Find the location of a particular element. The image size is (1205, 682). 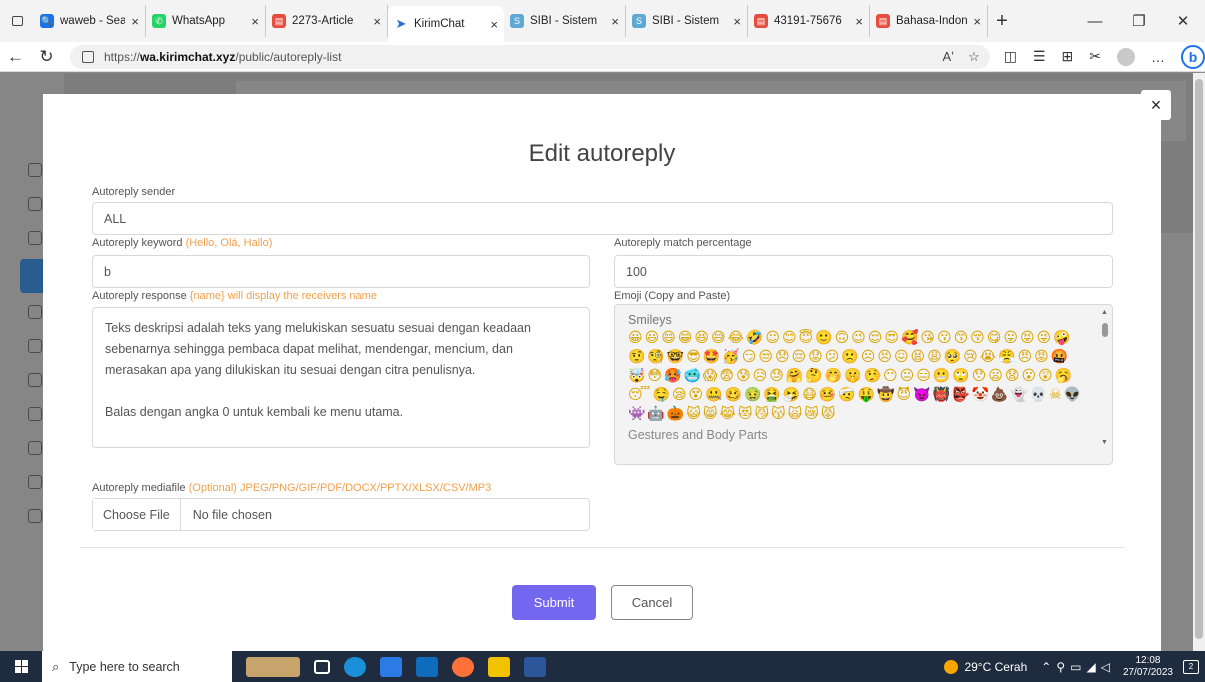

emoji-category-smileys: Smileys is located at coordinates (650, 320).